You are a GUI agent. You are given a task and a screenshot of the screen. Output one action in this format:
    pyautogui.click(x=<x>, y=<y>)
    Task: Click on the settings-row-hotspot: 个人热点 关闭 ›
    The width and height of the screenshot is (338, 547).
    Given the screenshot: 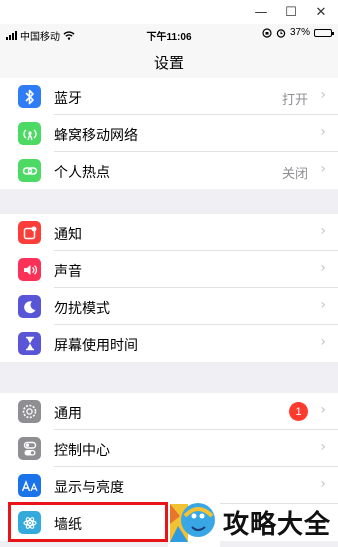 What is the action you would take?
    pyautogui.click(x=169, y=170)
    